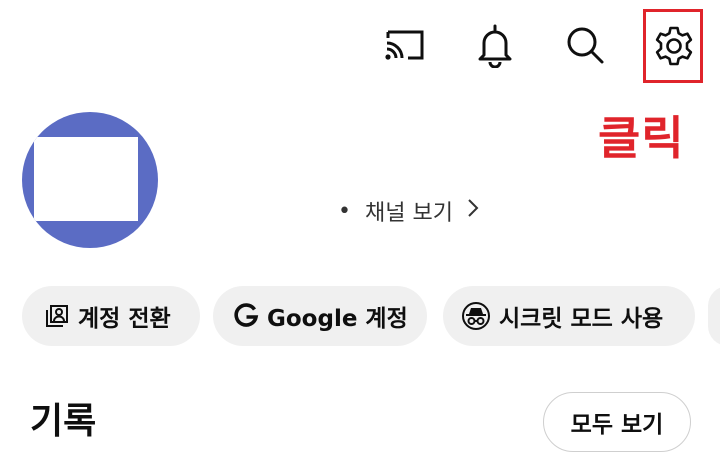 The image size is (720, 452). What do you see at coordinates (86, 179) in the screenshot?
I see `avatar-redaction` at bounding box center [86, 179].